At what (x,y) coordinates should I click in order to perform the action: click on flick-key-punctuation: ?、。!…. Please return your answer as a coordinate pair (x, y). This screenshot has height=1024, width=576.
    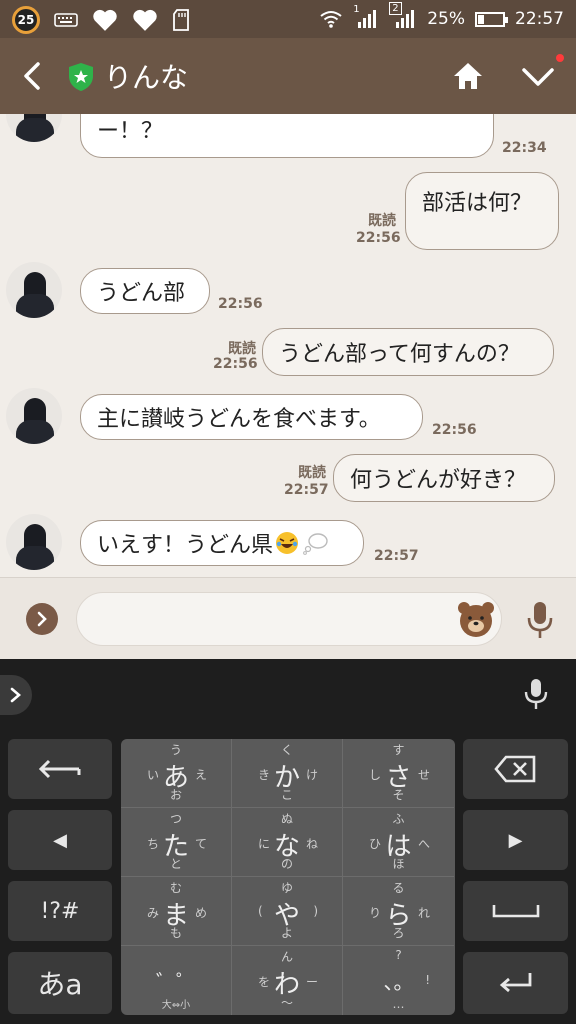
    Looking at the image, I should click on (398, 980).